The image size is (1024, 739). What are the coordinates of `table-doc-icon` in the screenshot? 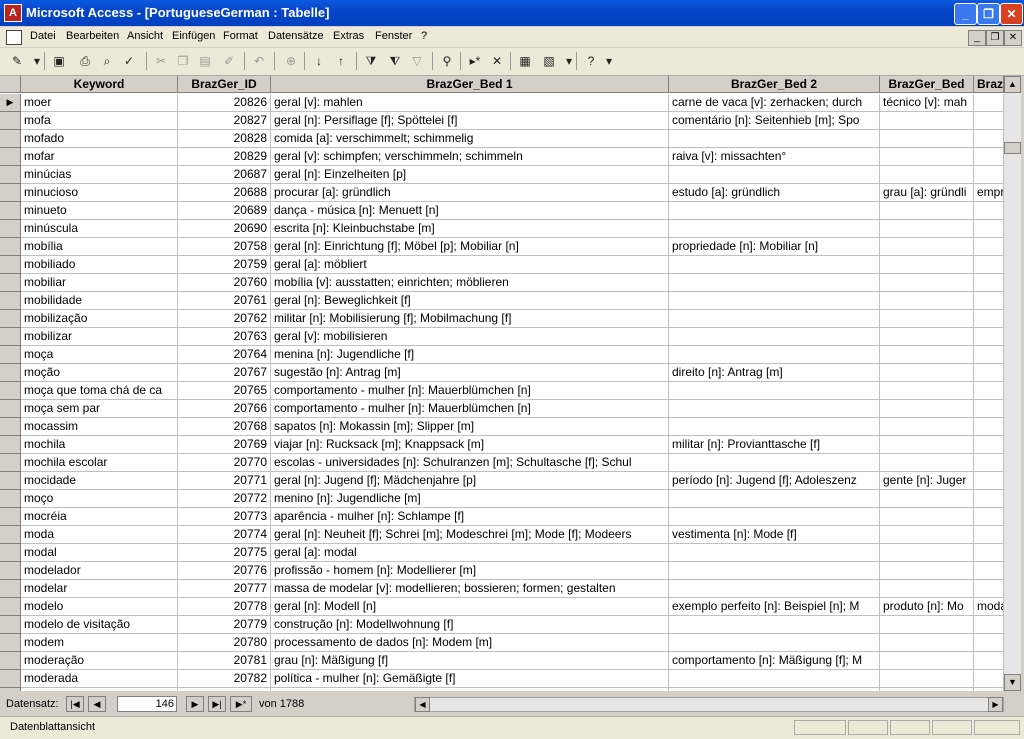 It's located at (14, 37).